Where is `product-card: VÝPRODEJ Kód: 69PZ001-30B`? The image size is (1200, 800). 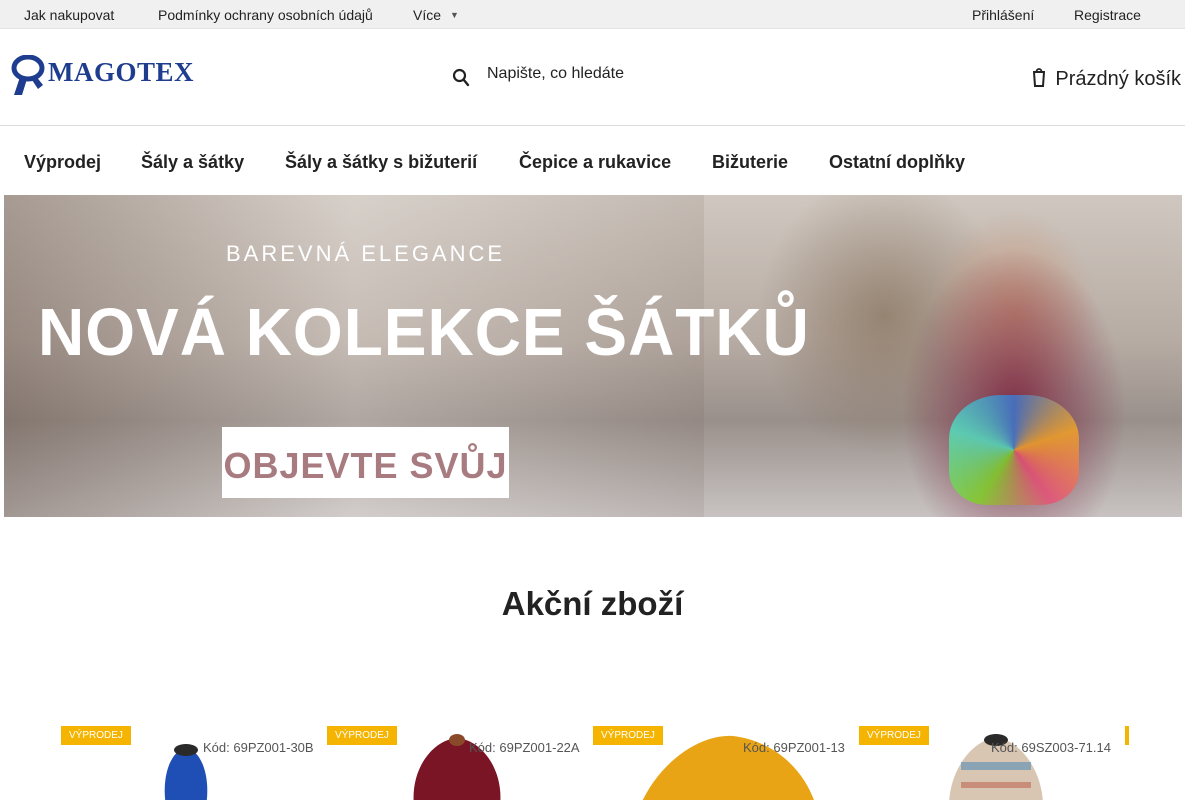 product-card: VÝPRODEJ Kód: 69PZ001-30B is located at coordinates (194, 763).